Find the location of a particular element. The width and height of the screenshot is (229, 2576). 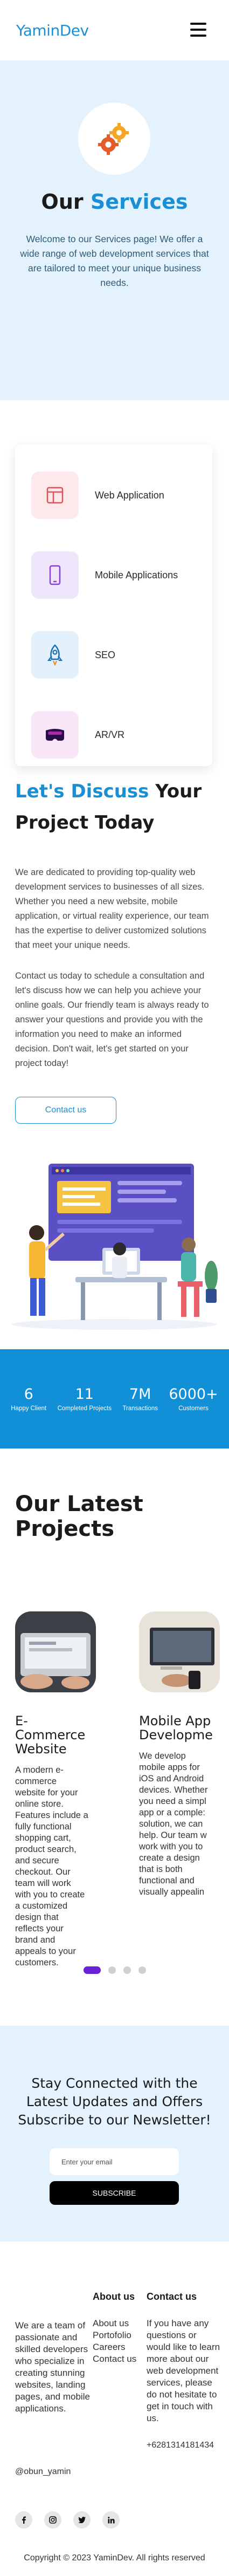

footer-heading: About us is located at coordinates (114, 2296).